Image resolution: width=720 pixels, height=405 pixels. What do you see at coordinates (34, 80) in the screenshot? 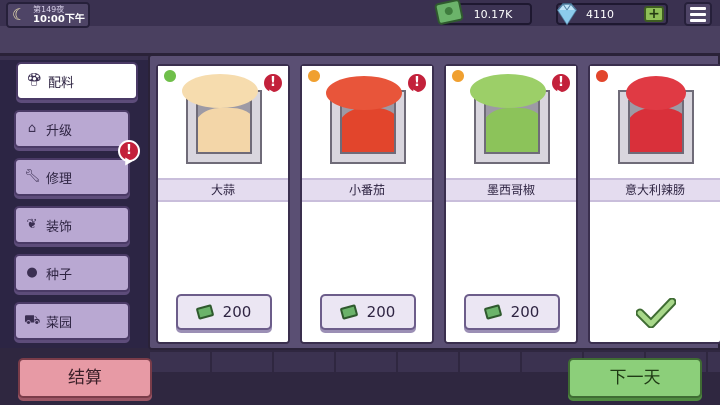
I see `mushroom-icon: 🍄︎` at bounding box center [34, 80].